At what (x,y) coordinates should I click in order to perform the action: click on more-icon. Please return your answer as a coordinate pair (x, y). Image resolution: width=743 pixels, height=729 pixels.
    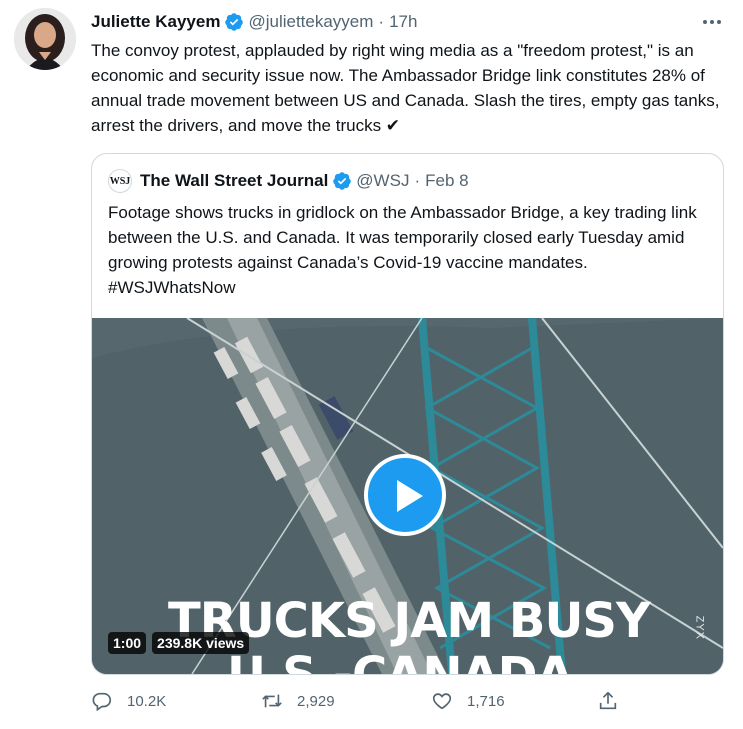
    Looking at the image, I should click on (712, 22).